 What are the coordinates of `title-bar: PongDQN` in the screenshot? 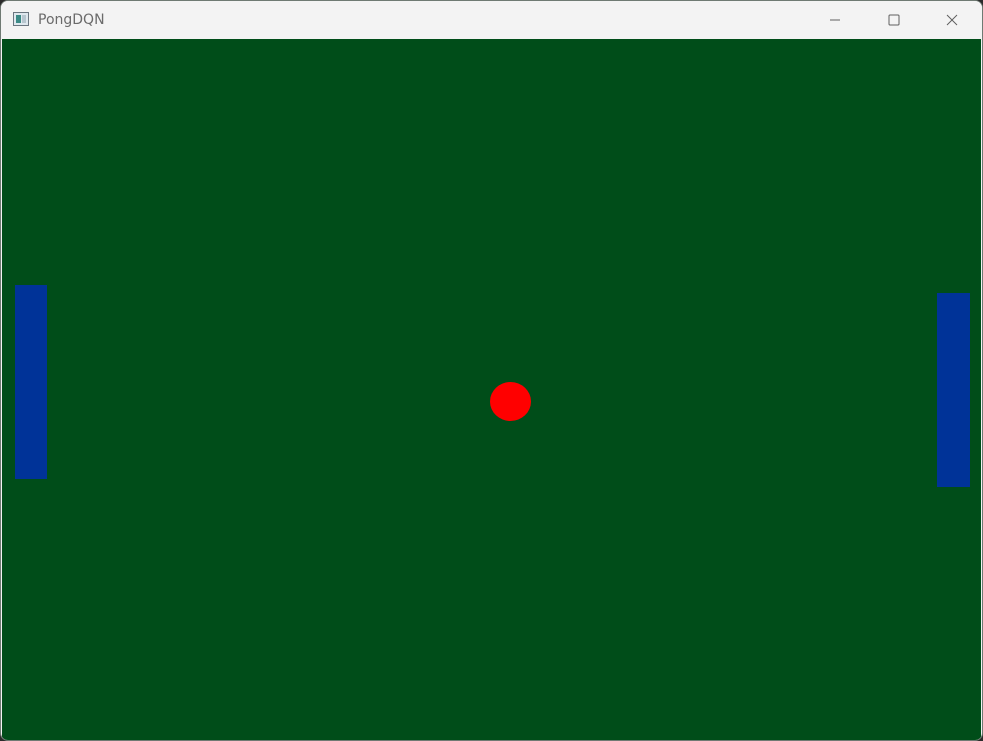 It's located at (491, 20).